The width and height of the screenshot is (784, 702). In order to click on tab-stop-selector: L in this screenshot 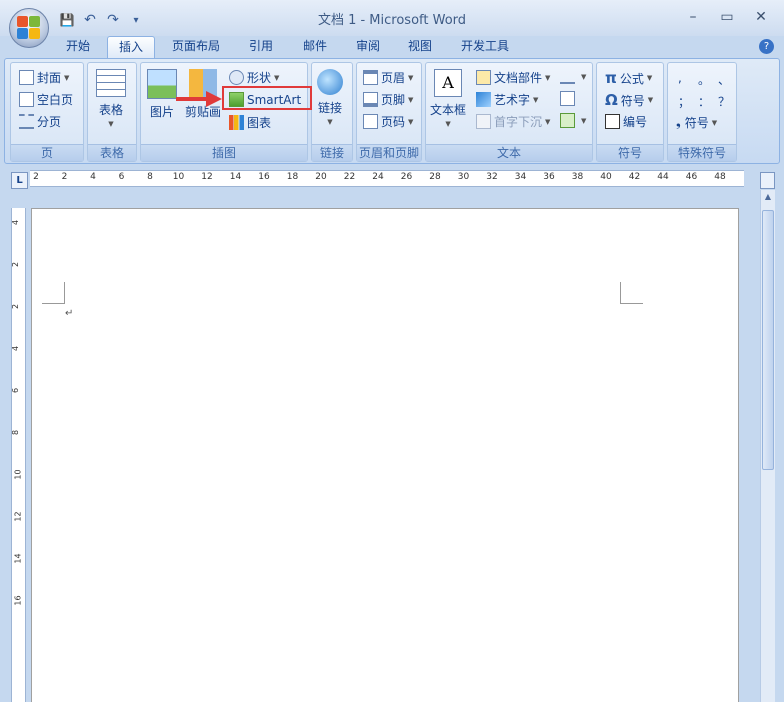, I will do `click(19, 180)`.